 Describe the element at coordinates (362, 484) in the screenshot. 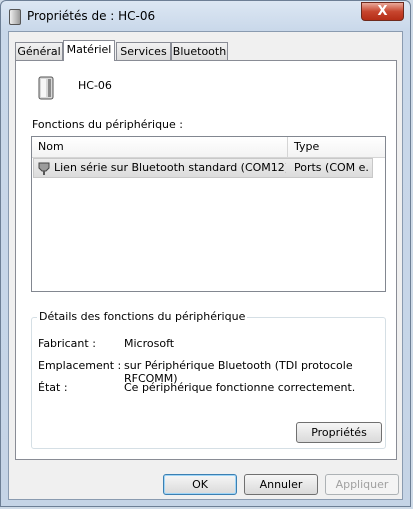

I see `apply-button: Appliquer` at that location.